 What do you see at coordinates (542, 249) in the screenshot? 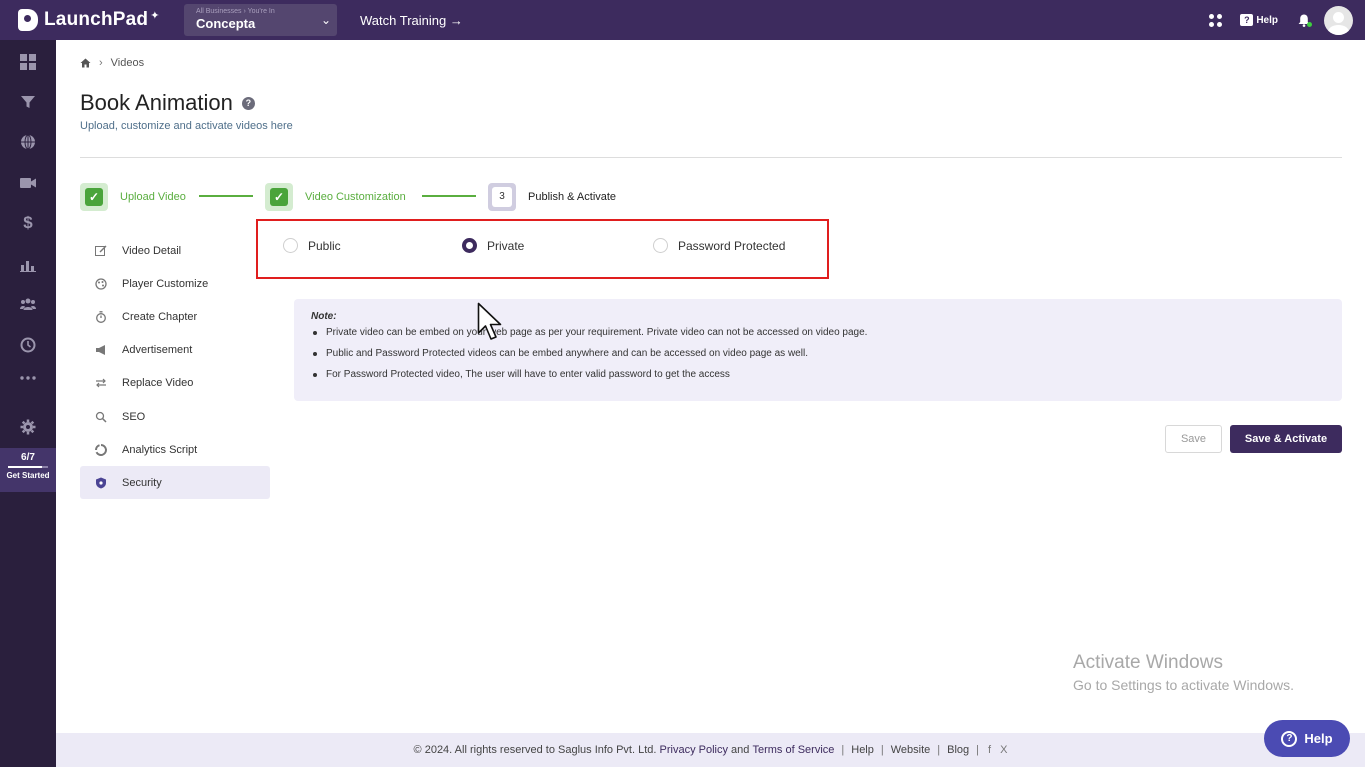
I see `privacy-options-panel: Public Private Password Protected` at bounding box center [542, 249].